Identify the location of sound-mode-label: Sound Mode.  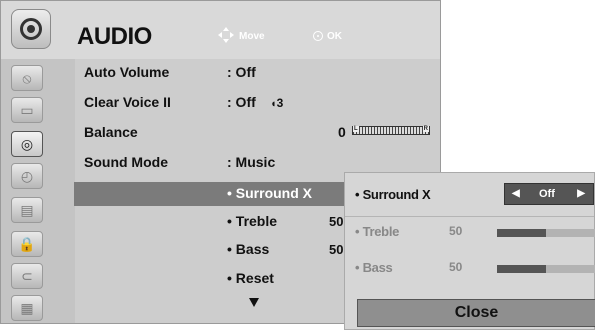
(126, 162).